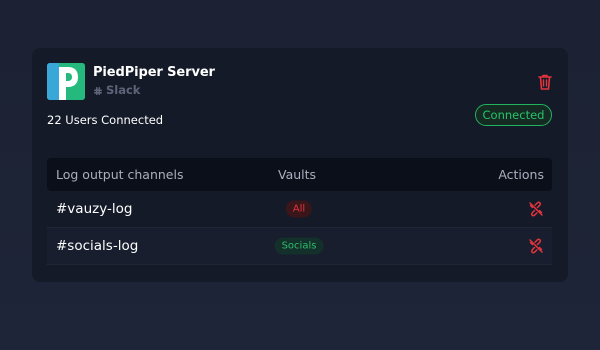 The height and width of the screenshot is (350, 600). I want to click on column-header-vaults: Vaults, so click(297, 174).